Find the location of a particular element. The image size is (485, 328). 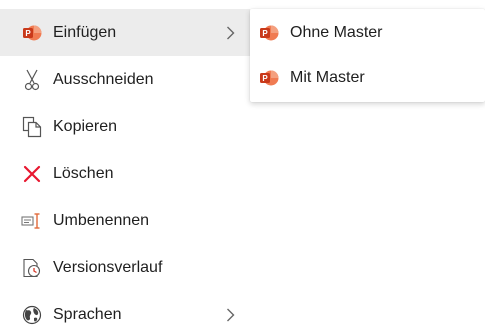

menu-item-kopieren: Kopieren is located at coordinates (125, 126).